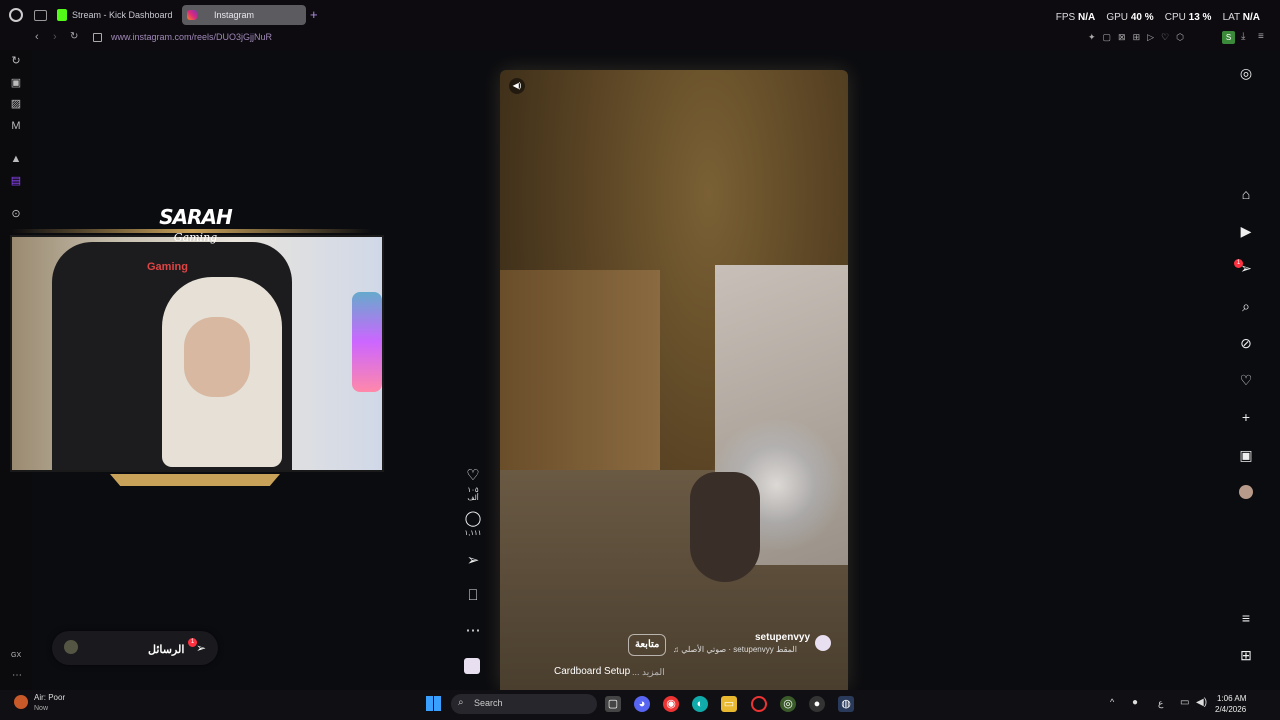 The image size is (1280, 720). Describe the element at coordinates (16, 159) in the screenshot. I see `kick-sidebar-icon: ▲` at that location.